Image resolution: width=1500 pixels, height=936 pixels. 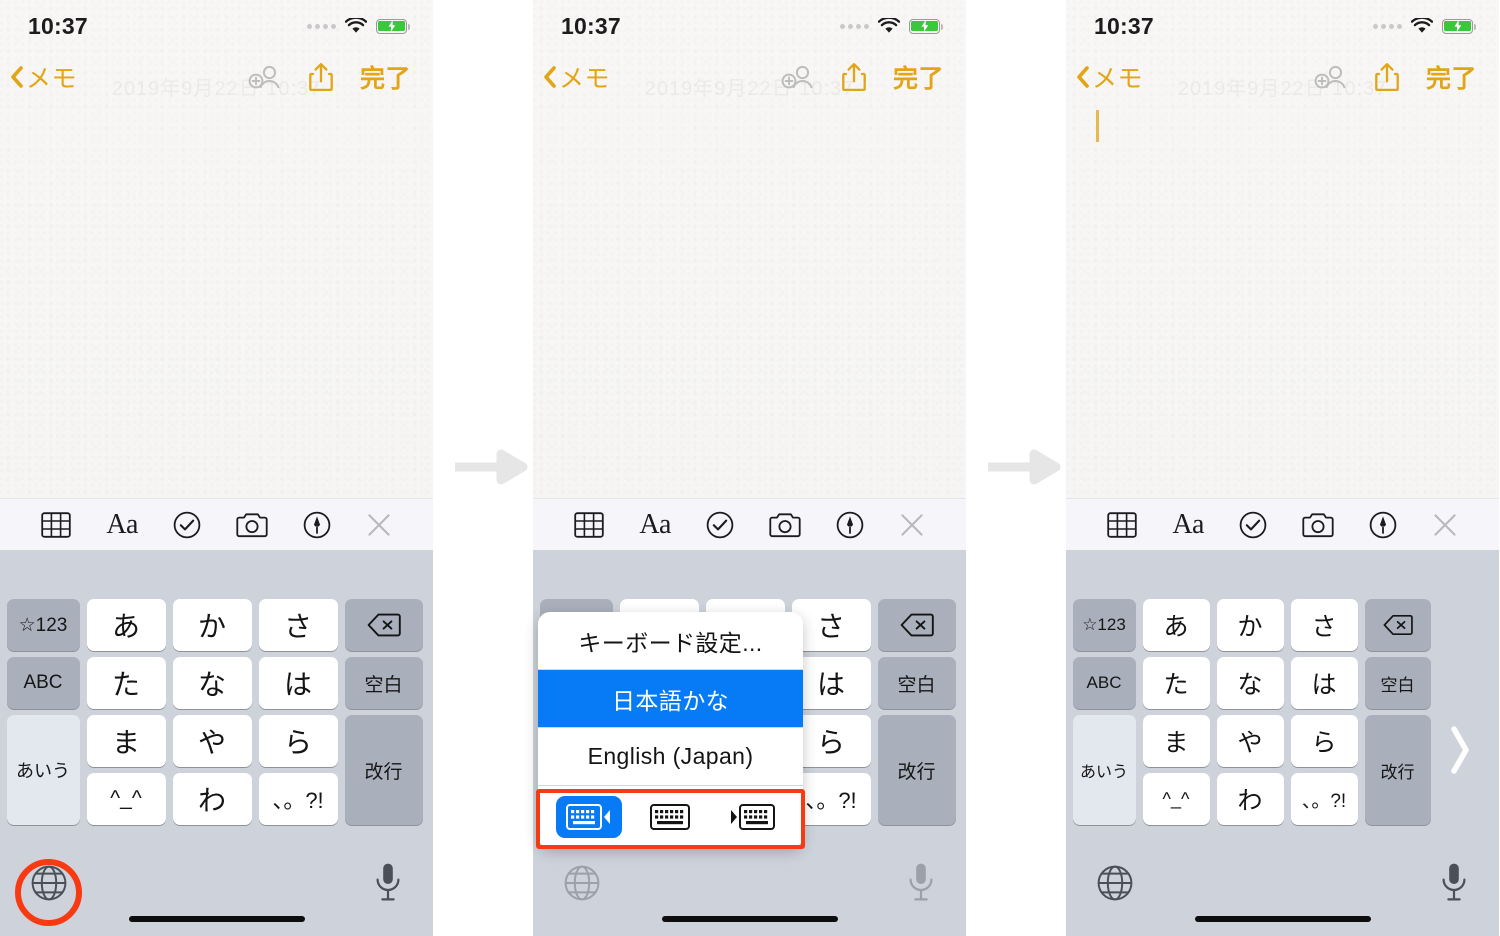 What do you see at coordinates (749, 524) in the screenshot?
I see `notes-toolbar: Aa` at bounding box center [749, 524].